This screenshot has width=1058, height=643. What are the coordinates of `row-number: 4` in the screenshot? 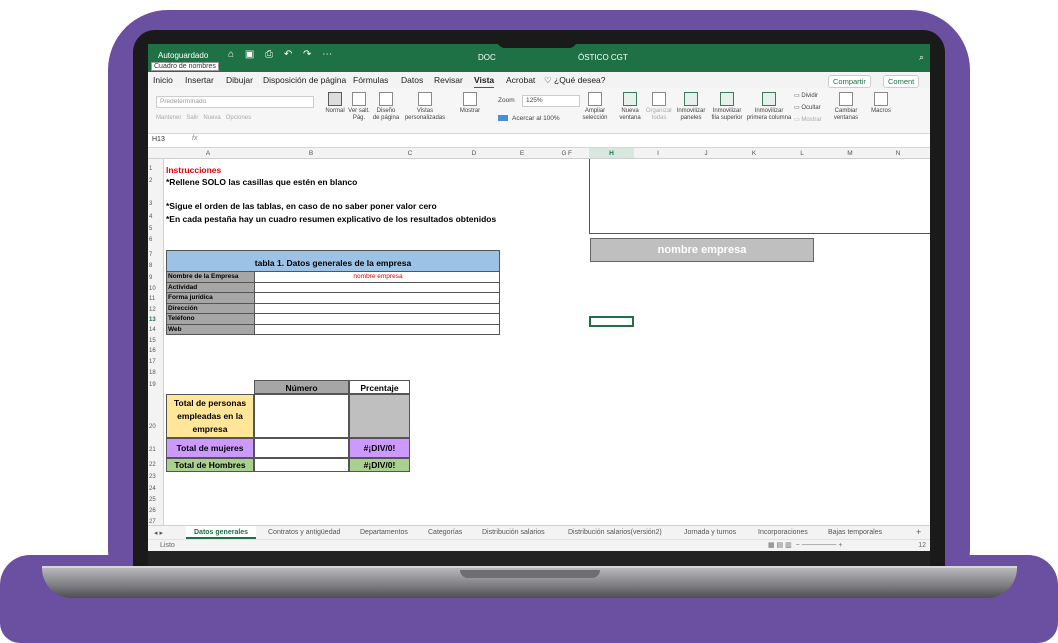 It's located at (156, 217).